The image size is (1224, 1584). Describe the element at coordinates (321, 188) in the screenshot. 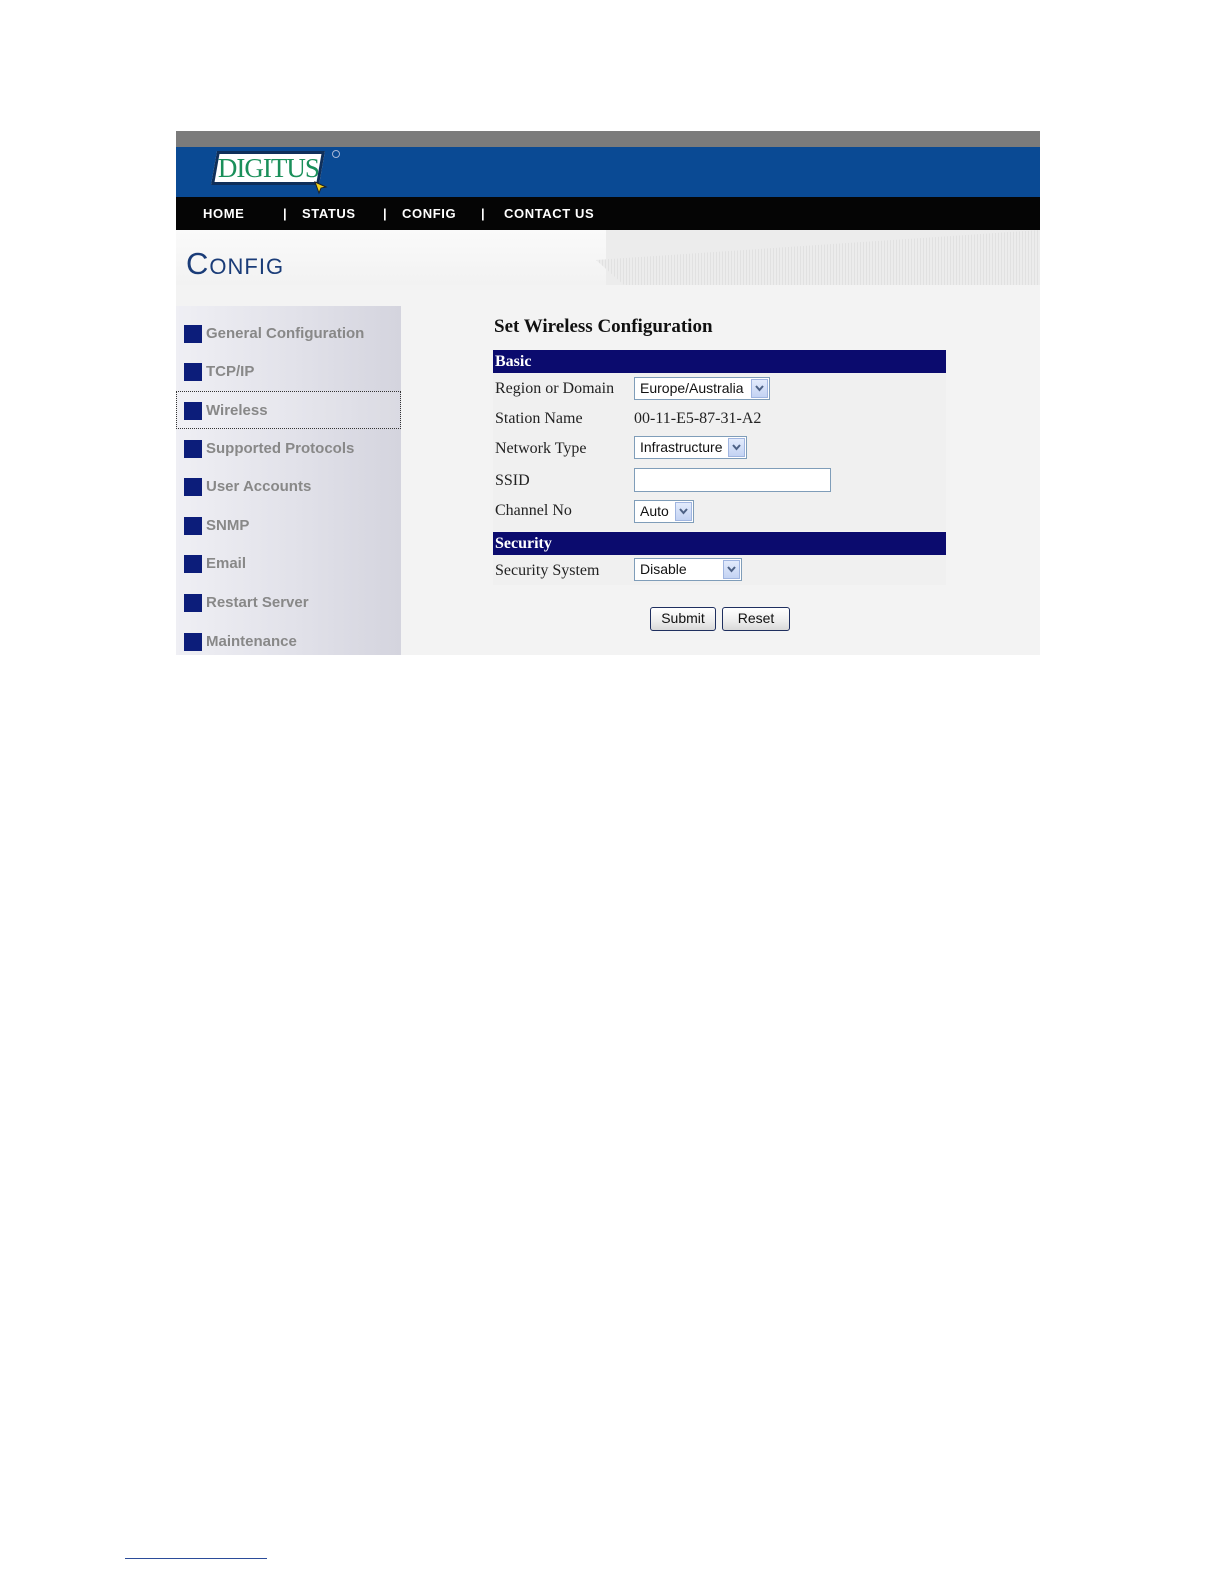

I see `cursor-arrow-icon` at that location.